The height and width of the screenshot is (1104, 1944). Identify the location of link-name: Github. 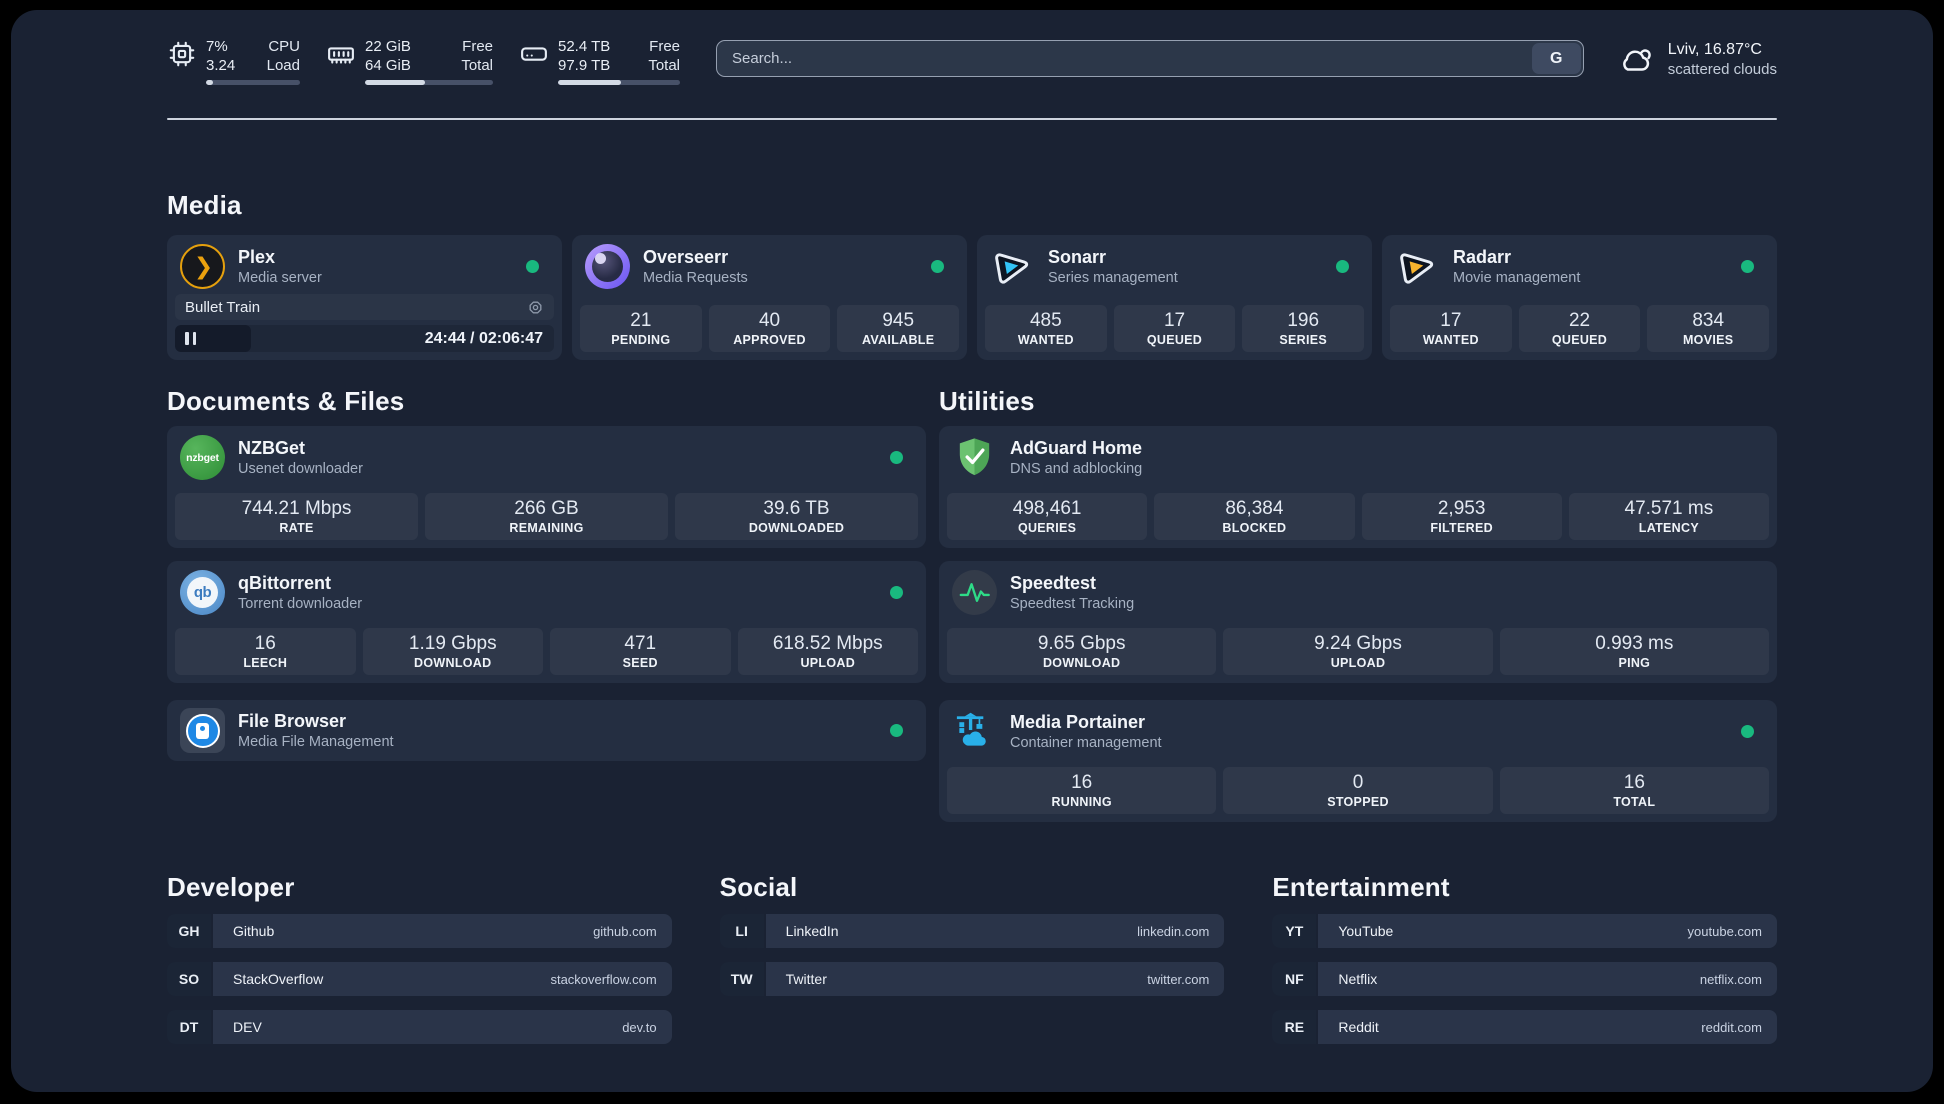
(254, 931).